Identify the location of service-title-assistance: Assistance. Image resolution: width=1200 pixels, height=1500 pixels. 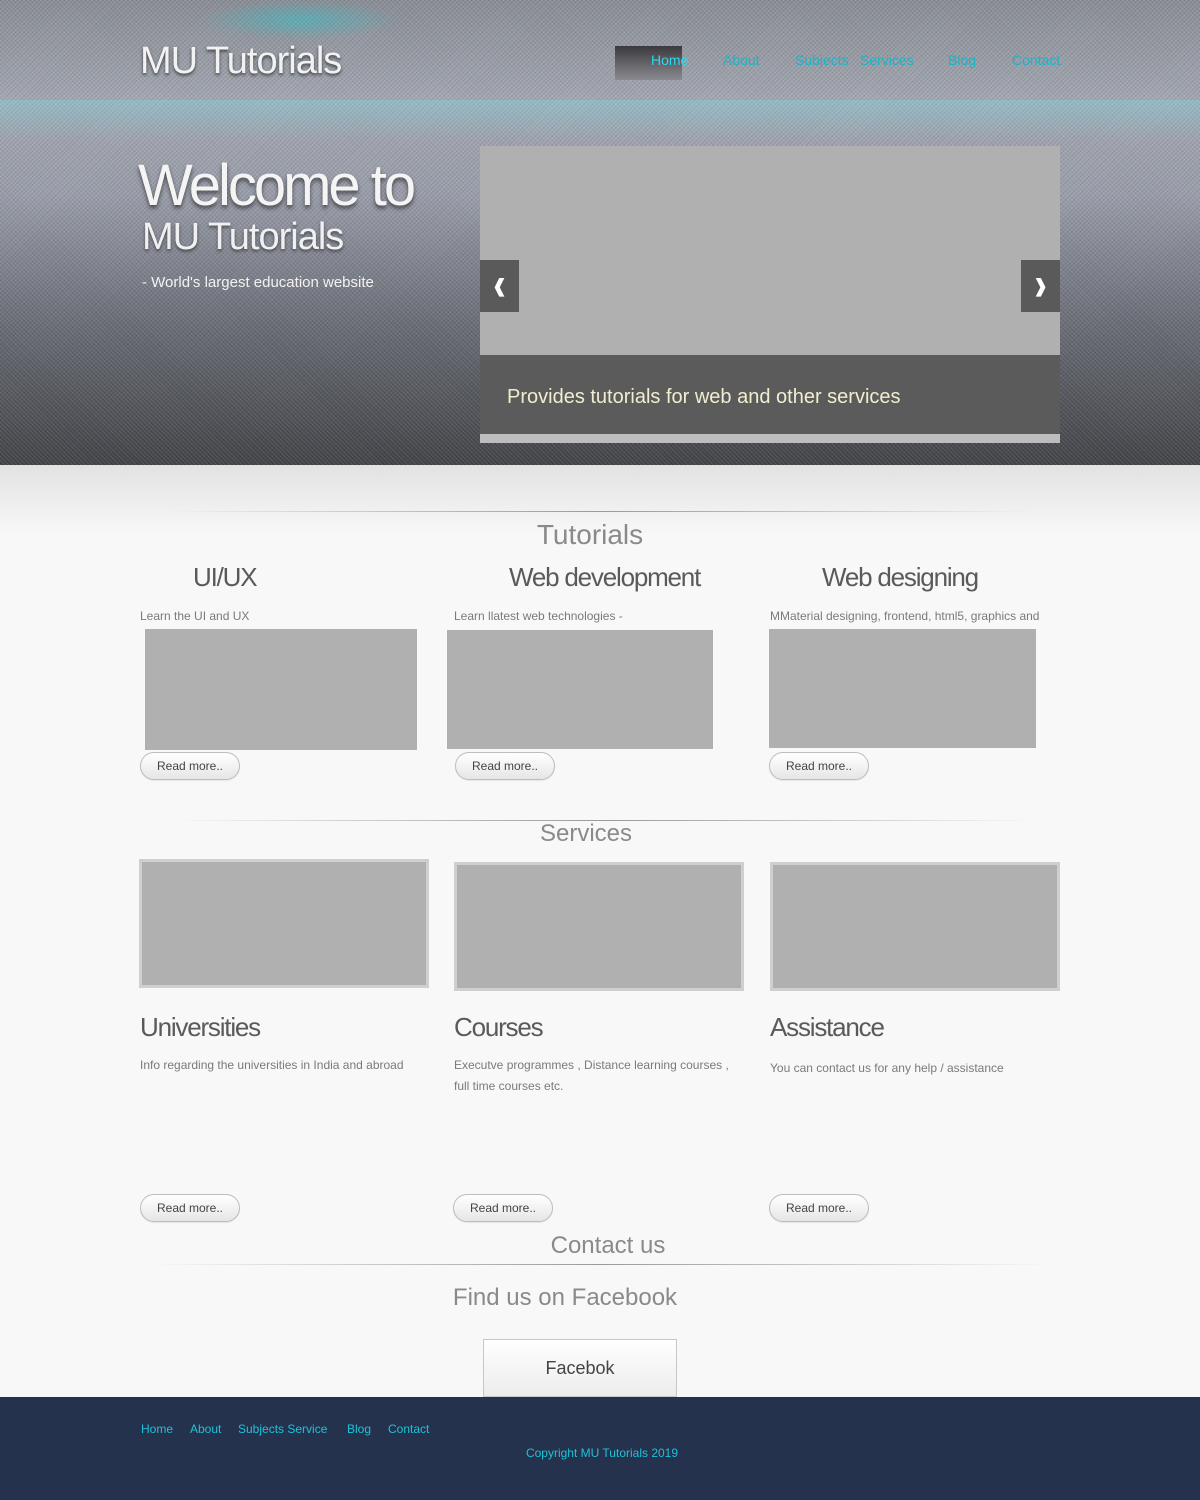
(827, 1027).